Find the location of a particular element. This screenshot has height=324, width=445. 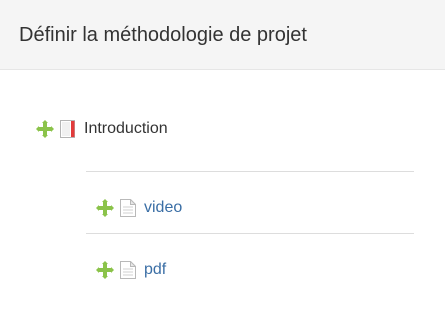

section-label: Introduction is located at coordinates (126, 128).